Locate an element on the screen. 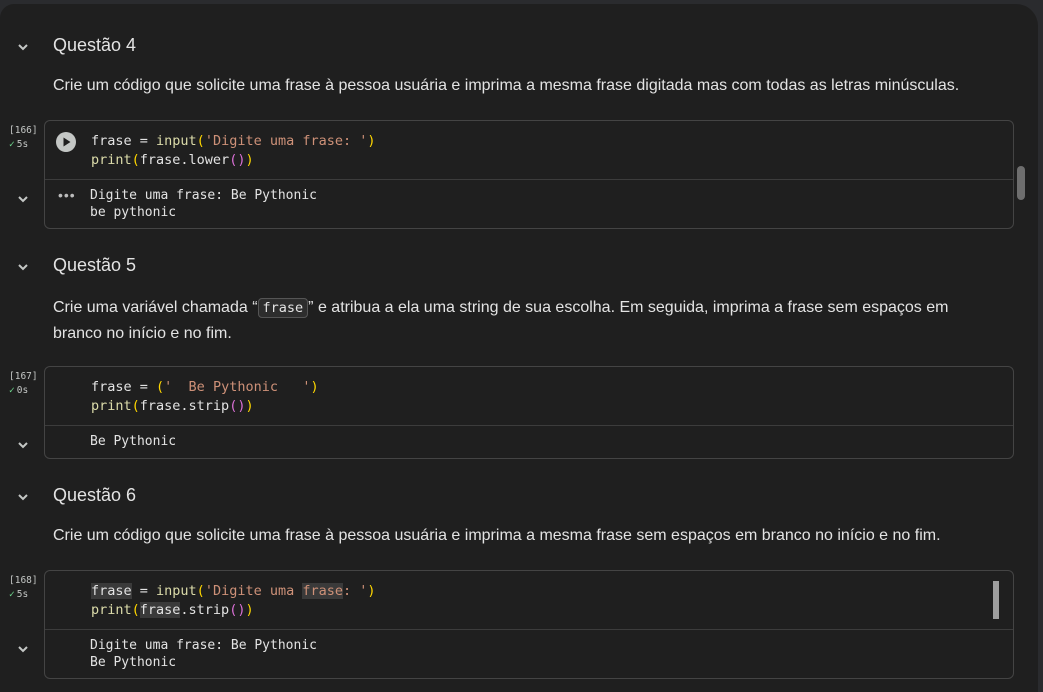 The image size is (1043, 692). section-title: Questão 5 is located at coordinates (95, 265).